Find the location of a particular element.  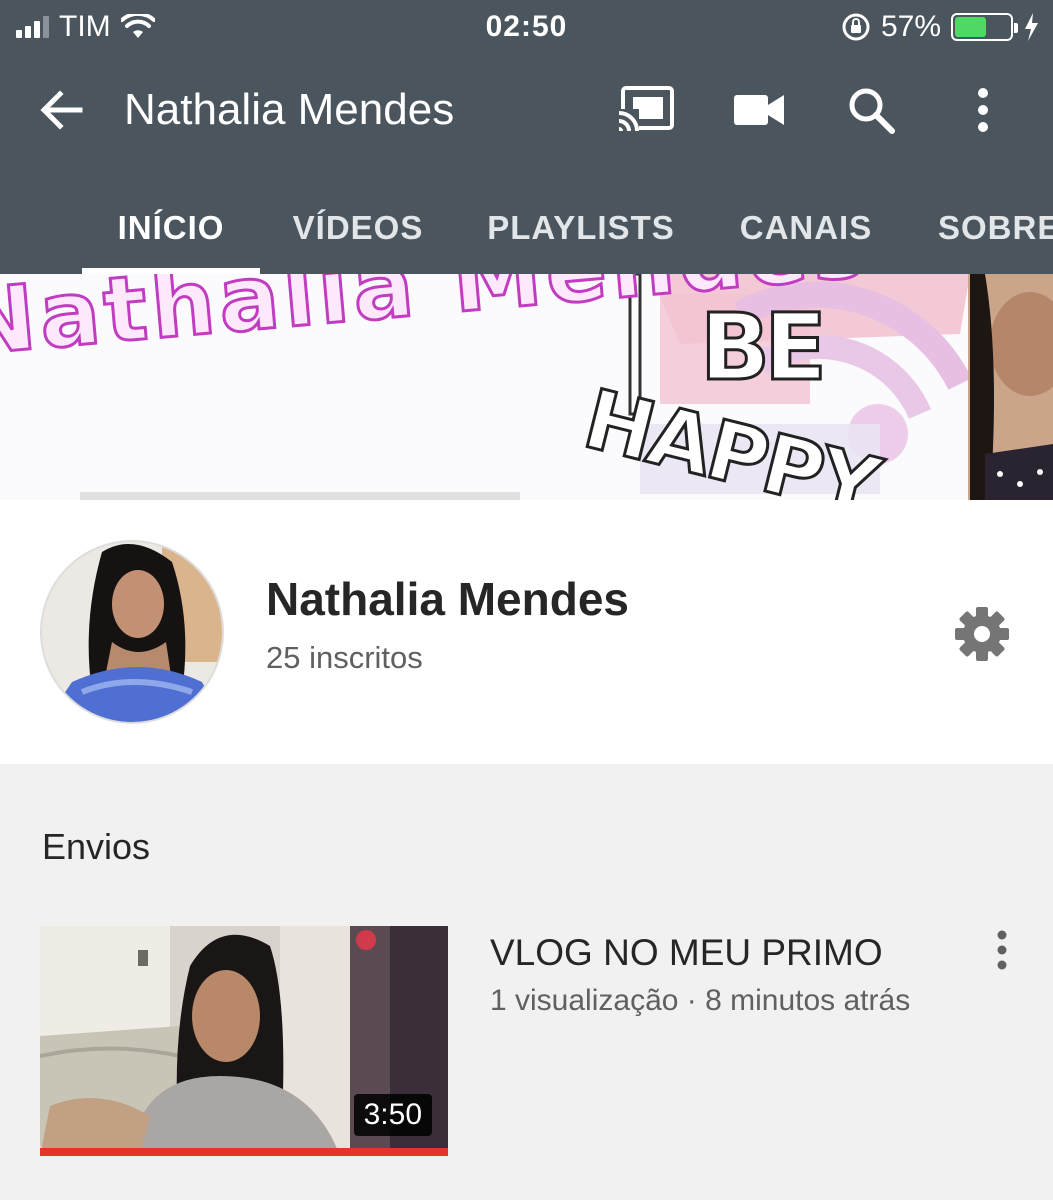

battery-fill is located at coordinates (970, 27).